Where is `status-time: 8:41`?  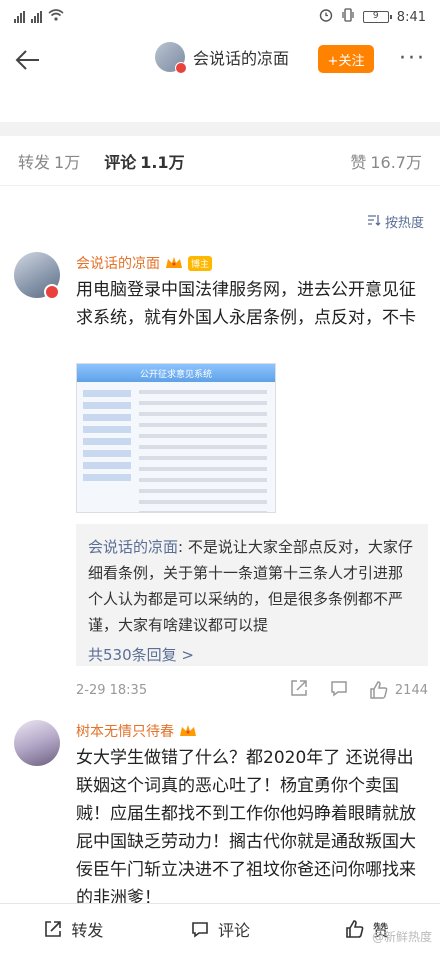 status-time: 8:41 is located at coordinates (411, 17).